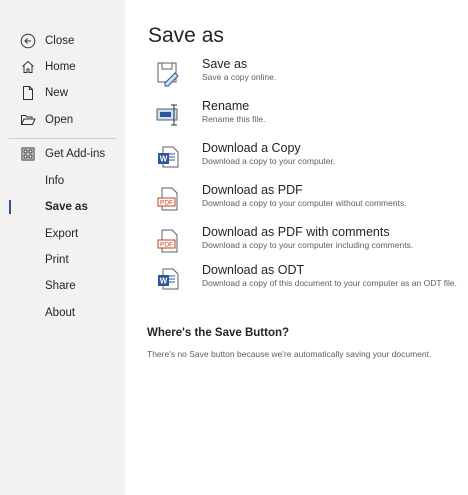 Image resolution: width=468 pixels, height=495 pixels. I want to click on sidebar-item-print: Print, so click(62, 260).